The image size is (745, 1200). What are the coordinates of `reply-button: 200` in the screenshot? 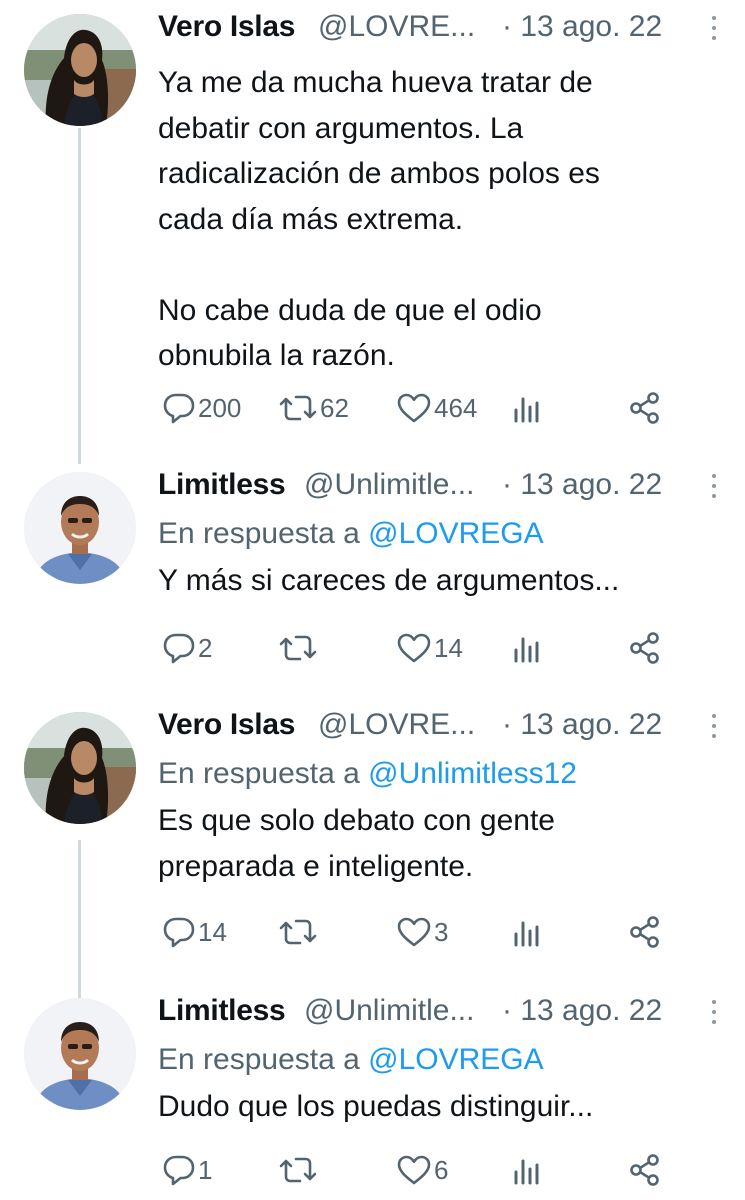 It's located at (201, 408).